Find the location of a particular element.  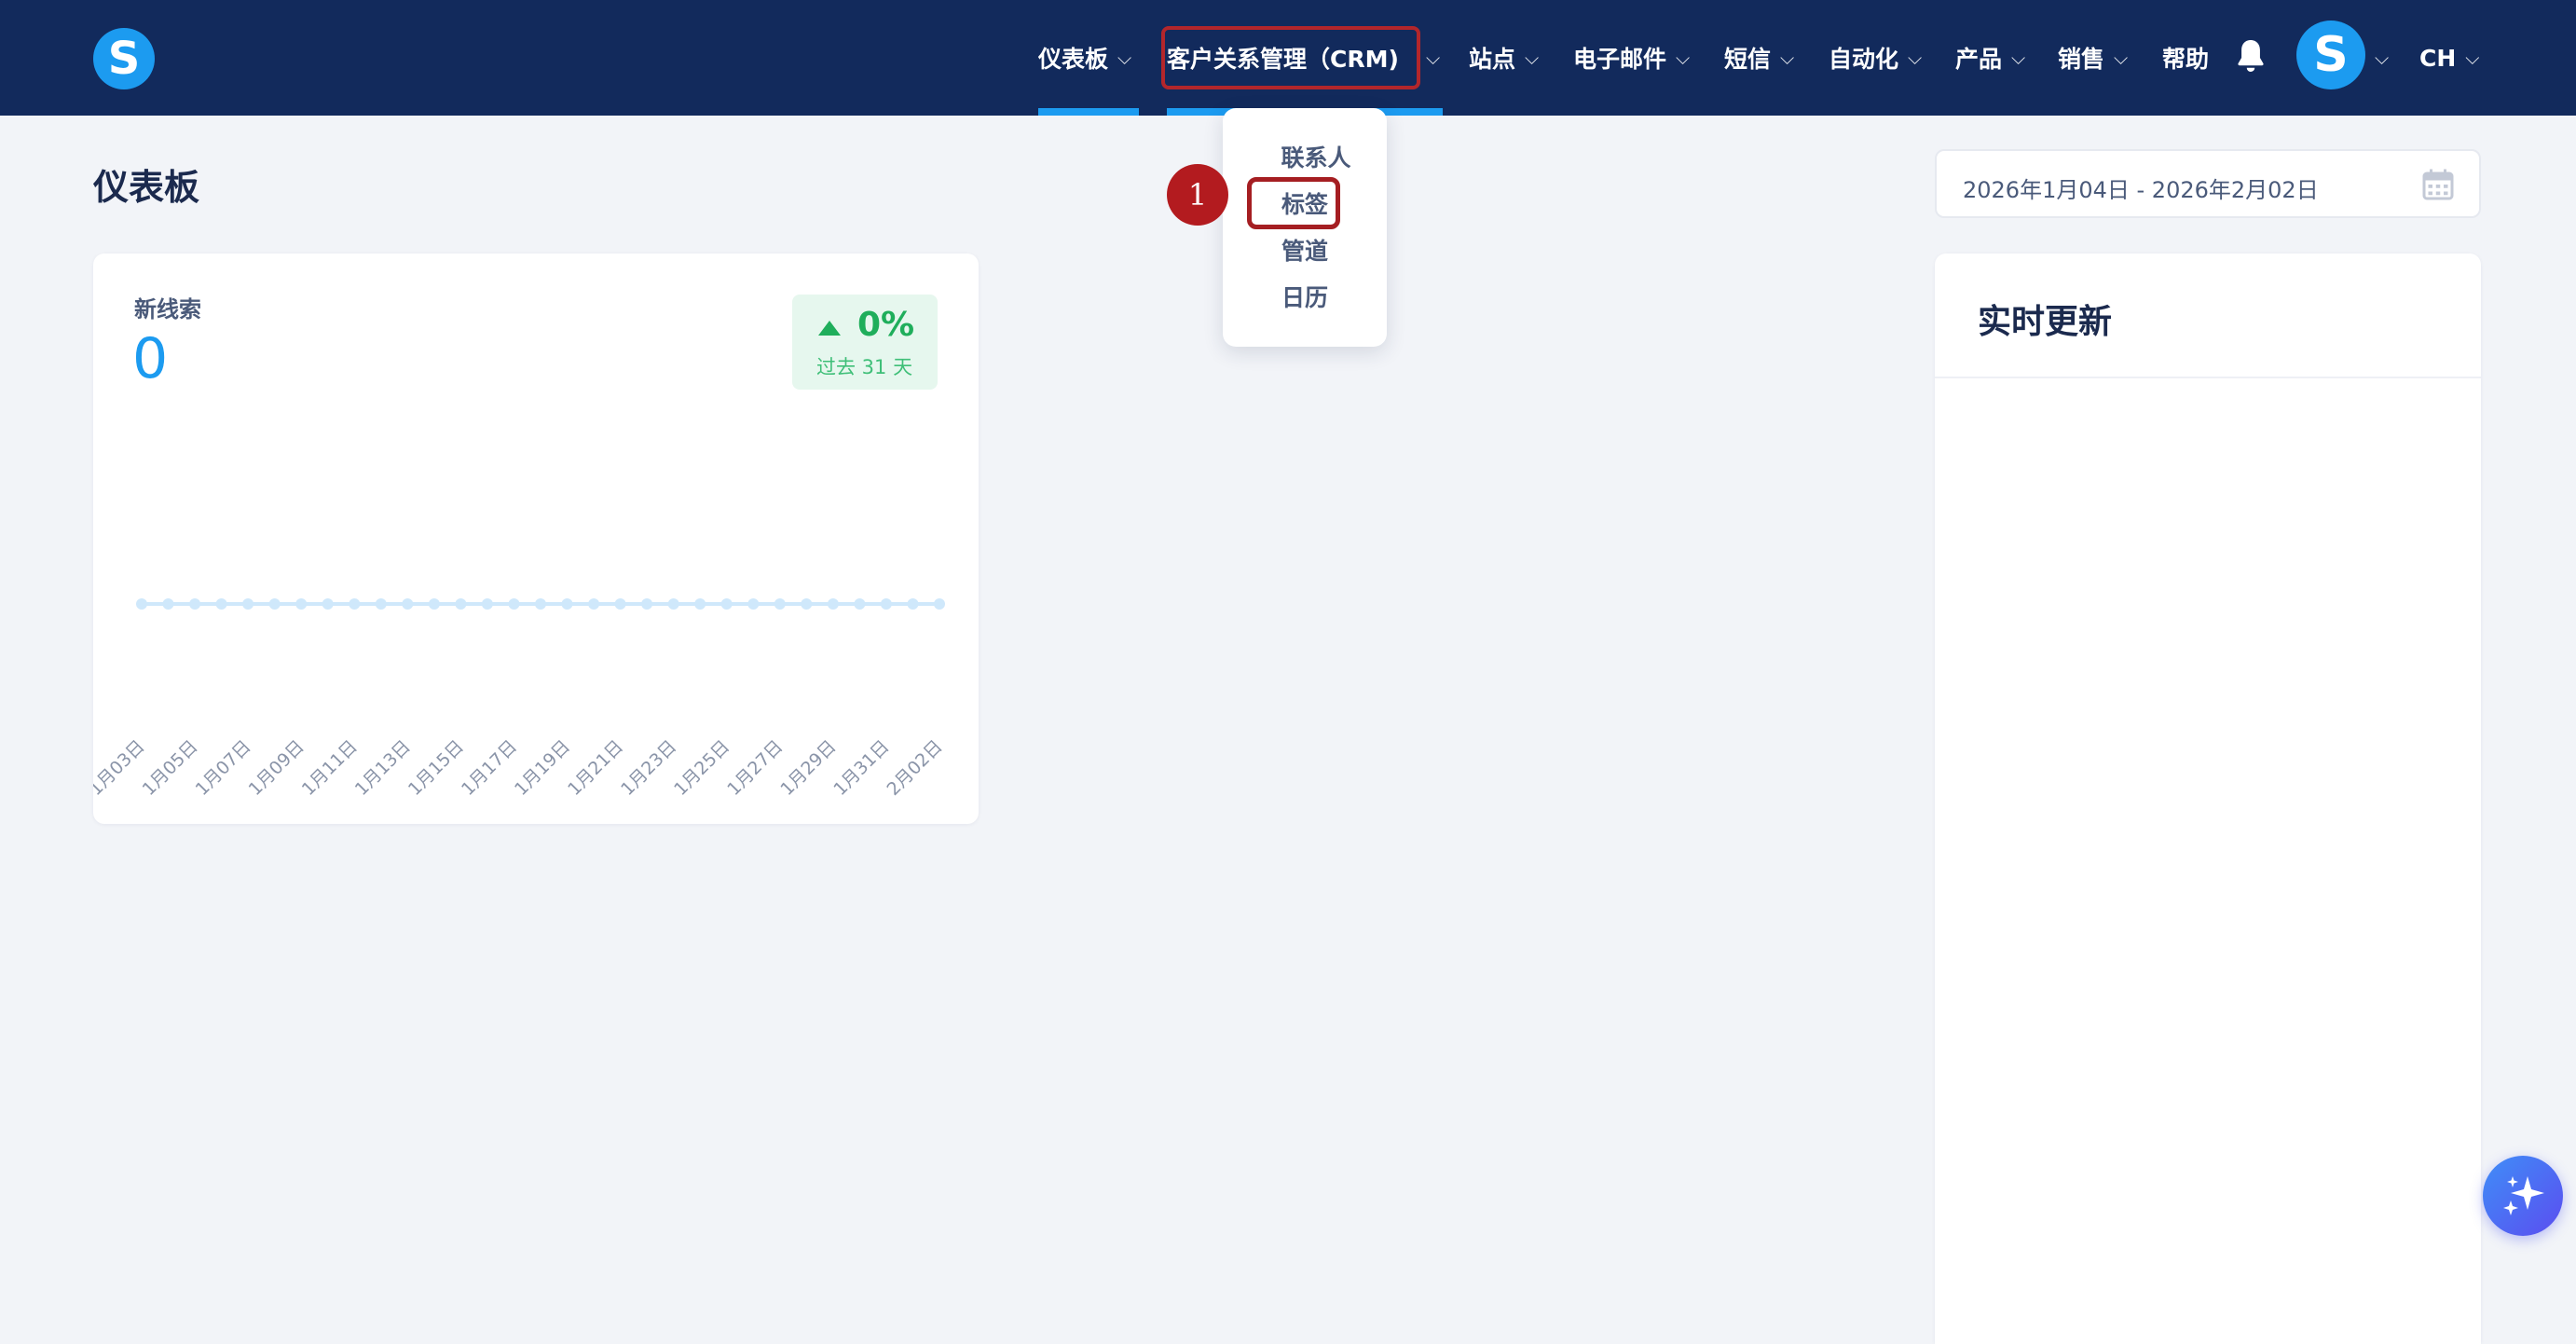

chart-x-tick-label: 1月05日 is located at coordinates (170, 768).